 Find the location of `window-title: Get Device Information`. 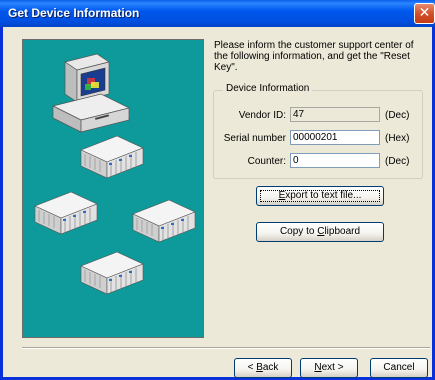

window-title: Get Device Information is located at coordinates (74, 13).